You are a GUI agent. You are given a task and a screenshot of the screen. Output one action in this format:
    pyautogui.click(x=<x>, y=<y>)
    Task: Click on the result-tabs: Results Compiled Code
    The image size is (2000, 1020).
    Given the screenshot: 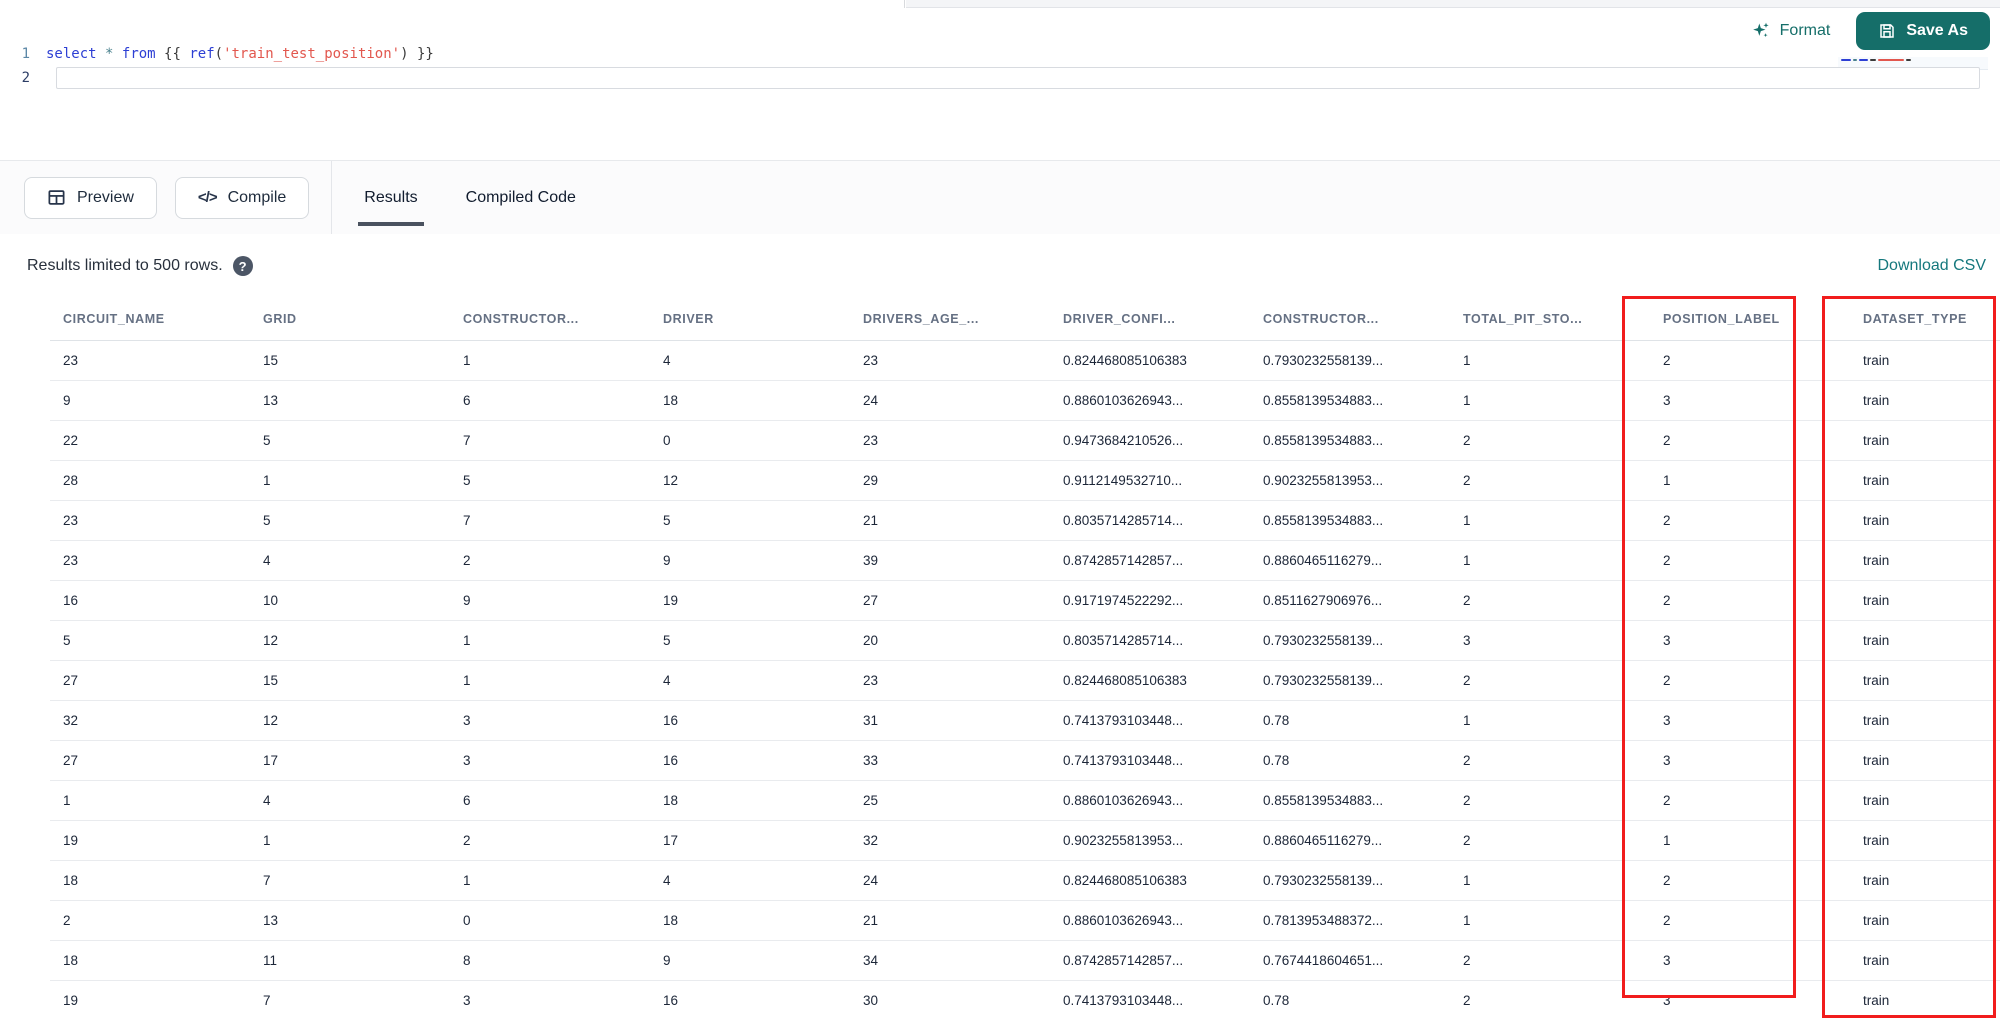 What is the action you would take?
    pyautogui.click(x=467, y=198)
    